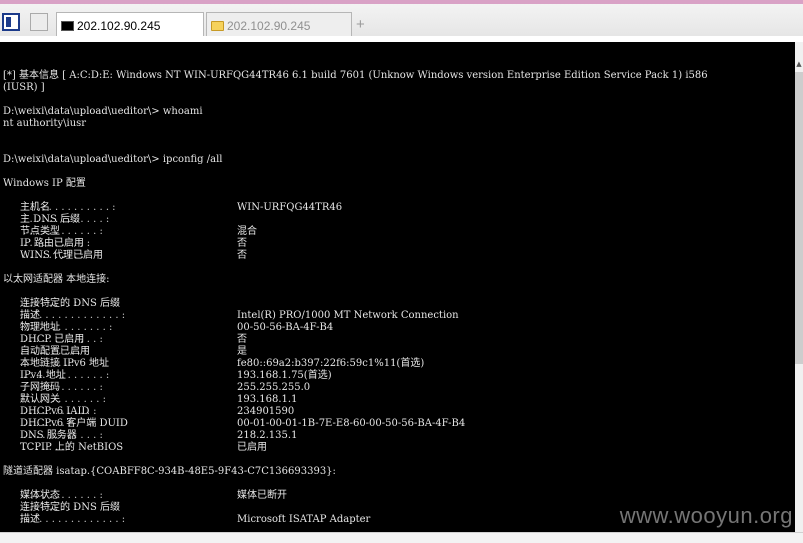  I want to click on config-key: DHCP 已启用, so click(52, 339).